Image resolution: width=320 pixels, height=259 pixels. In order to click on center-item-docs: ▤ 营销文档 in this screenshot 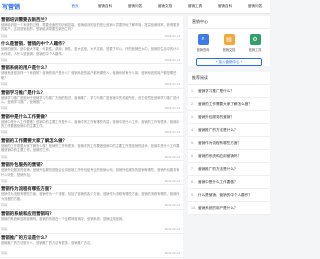, I will do `click(229, 43)`.